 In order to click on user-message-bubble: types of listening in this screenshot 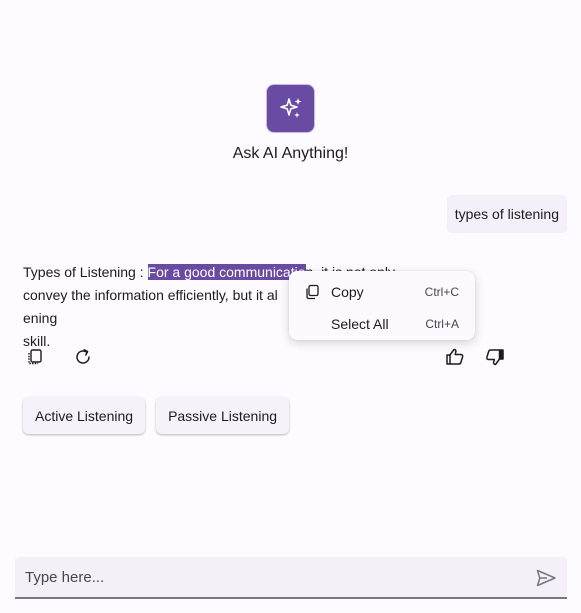, I will do `click(506, 214)`.